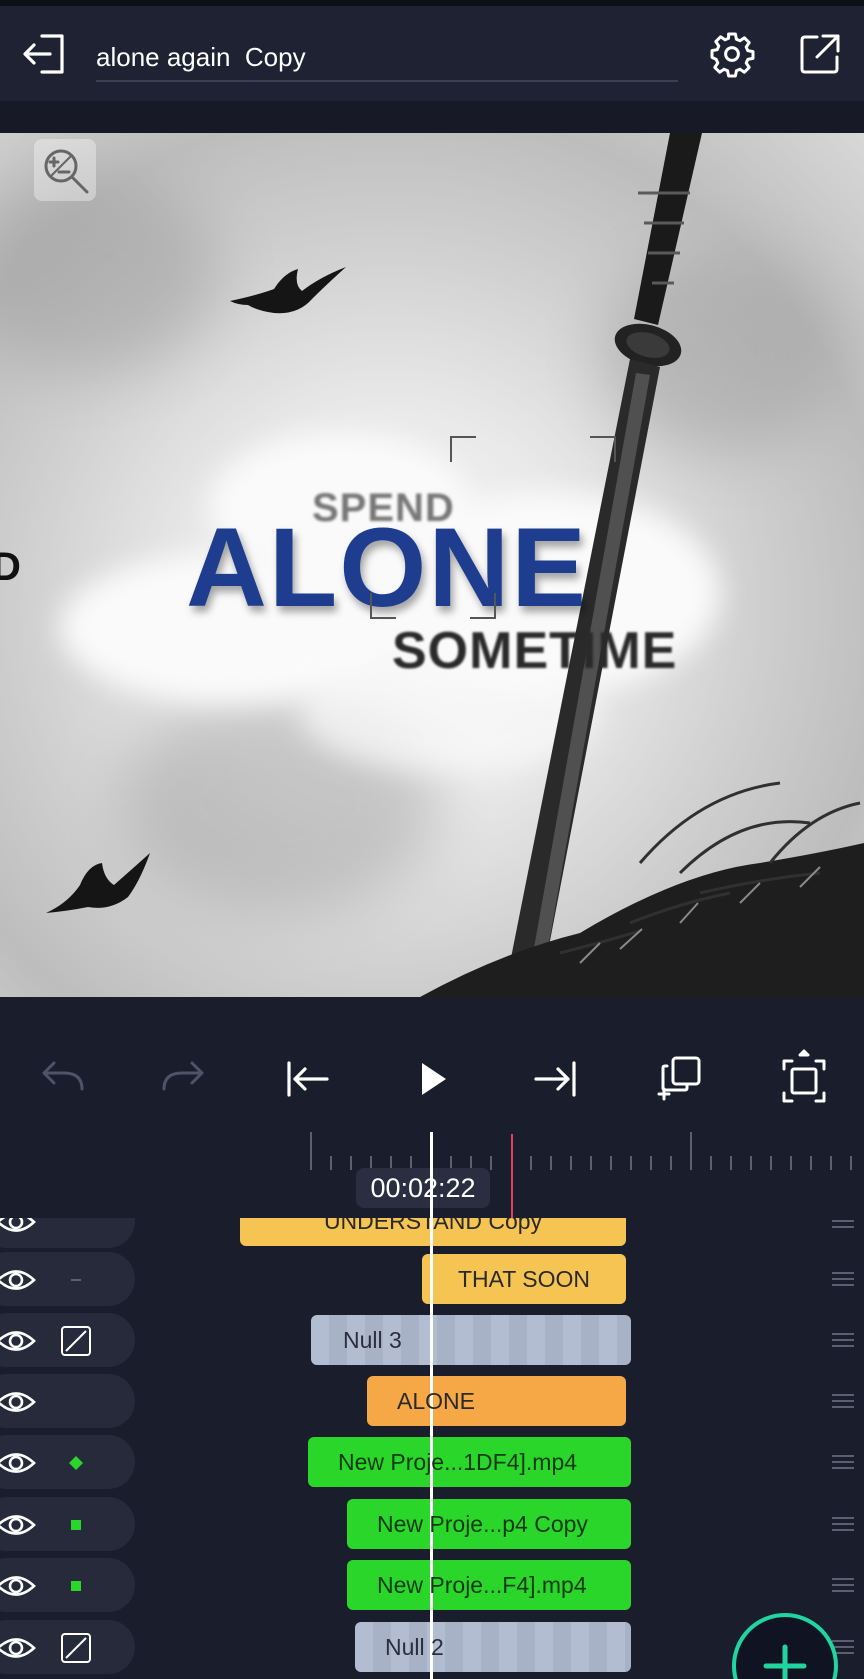 The image size is (864, 1679). I want to click on overlay-text-sometime: SOMETIME, so click(535, 651).